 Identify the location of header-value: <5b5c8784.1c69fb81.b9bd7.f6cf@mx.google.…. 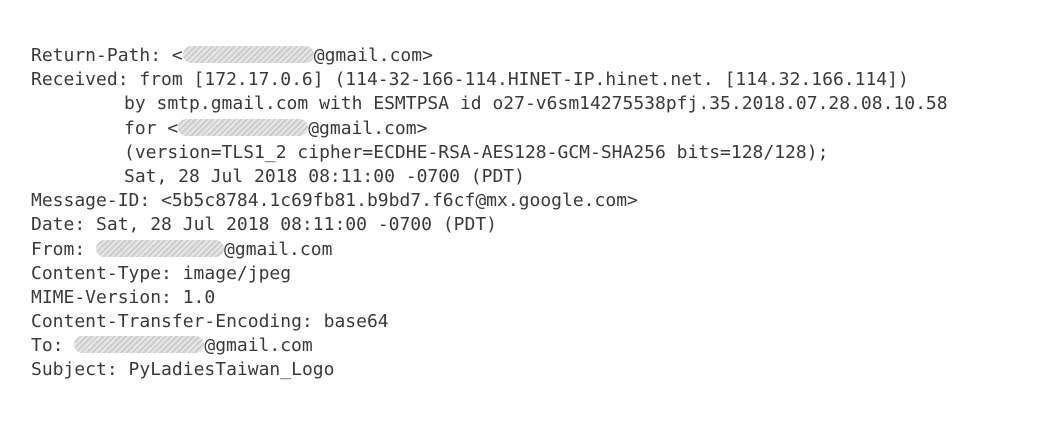
(399, 201).